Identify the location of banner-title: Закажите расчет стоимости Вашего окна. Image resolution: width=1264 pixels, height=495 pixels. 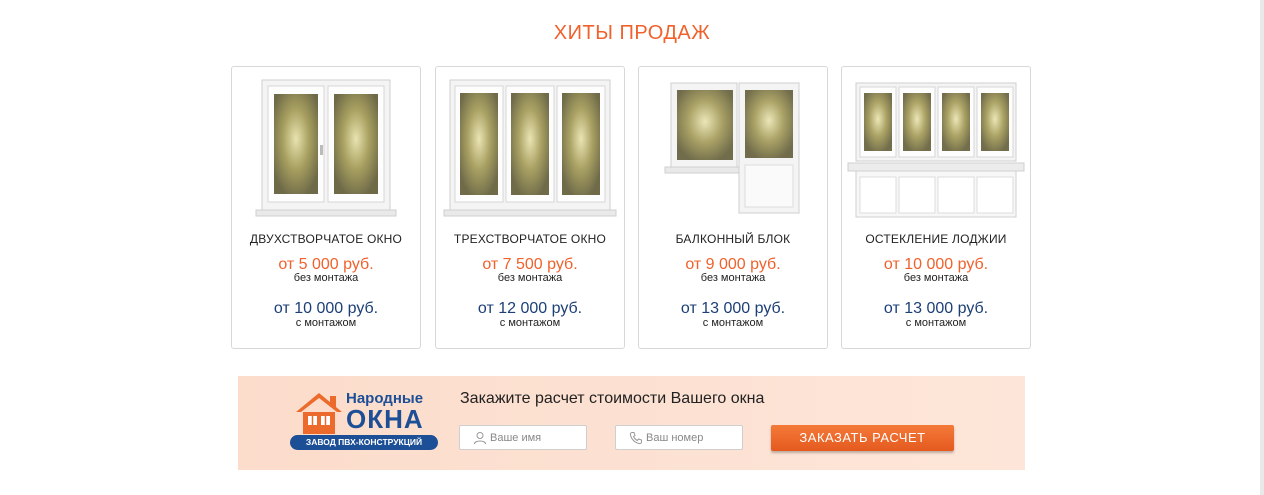
(612, 398).